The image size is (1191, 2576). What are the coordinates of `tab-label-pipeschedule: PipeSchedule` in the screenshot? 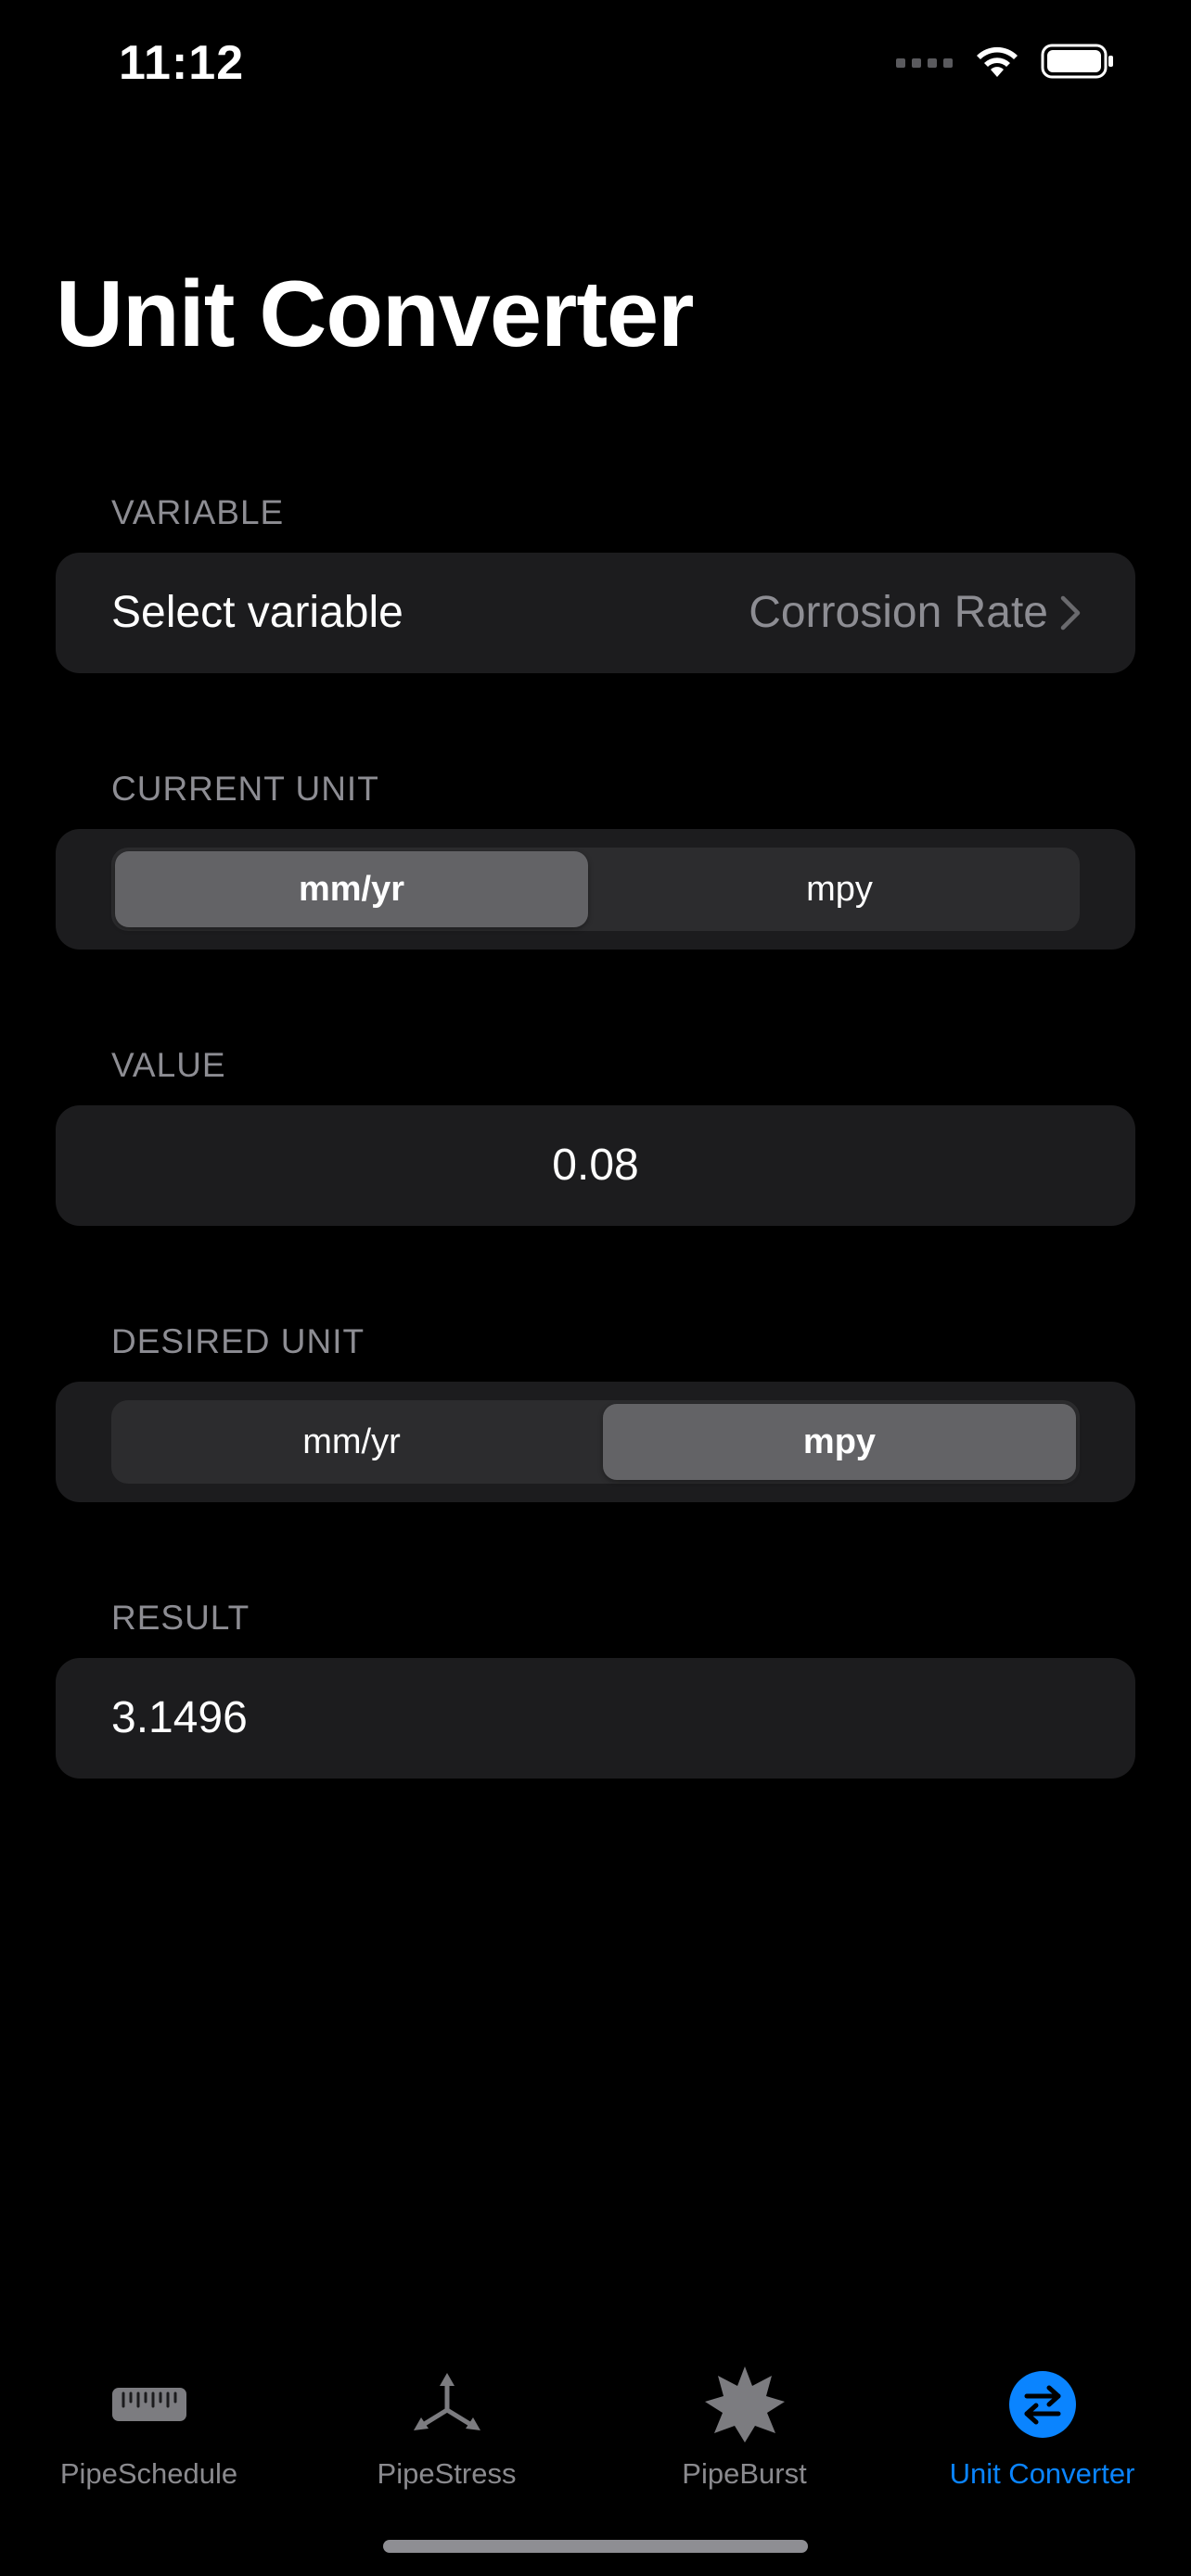 It's located at (148, 2473).